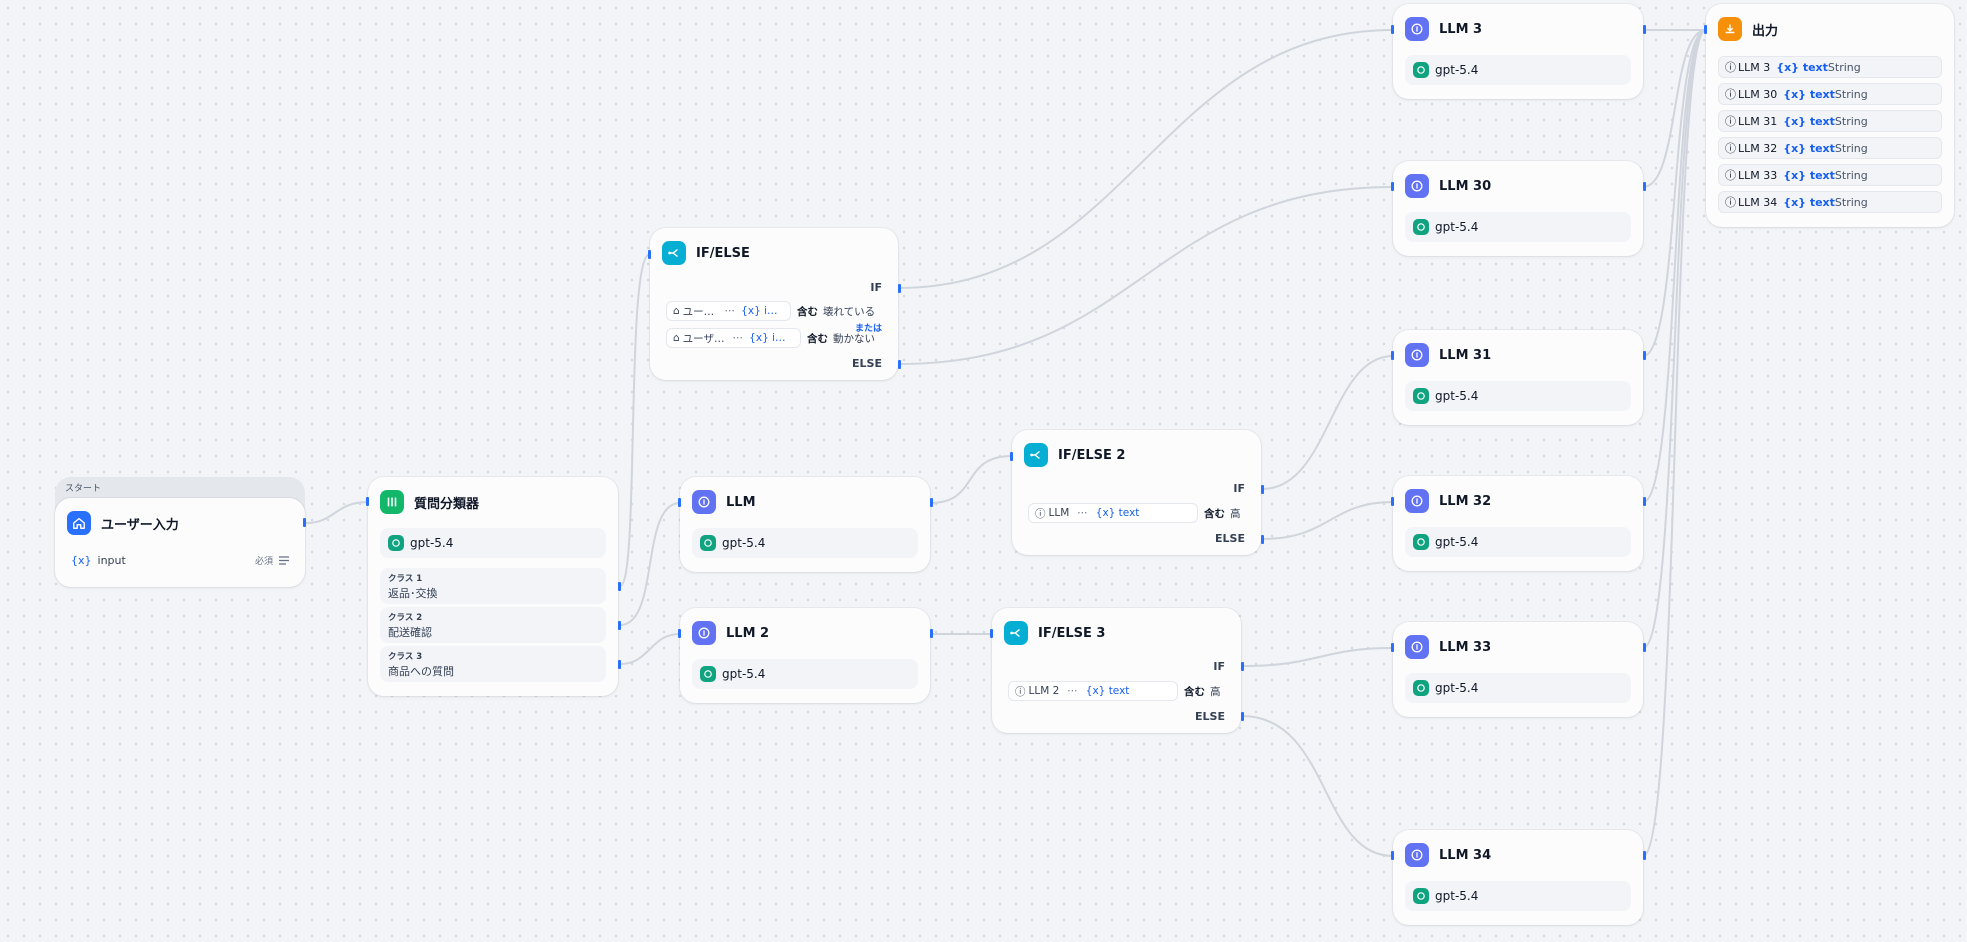  I want to click on condition-operator: 含む, so click(817, 338).